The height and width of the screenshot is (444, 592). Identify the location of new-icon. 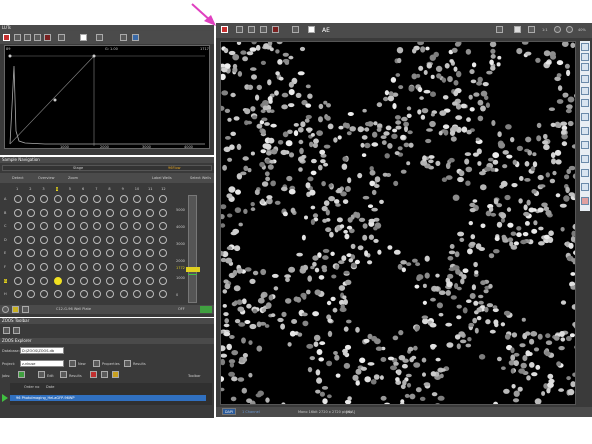
(72, 363).